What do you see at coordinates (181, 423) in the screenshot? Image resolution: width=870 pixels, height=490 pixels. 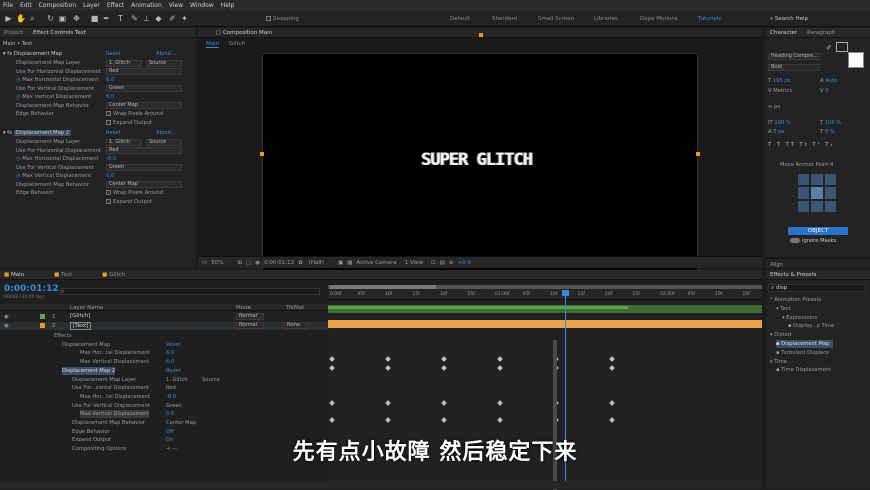 I see `property-value: Center Map` at bounding box center [181, 423].